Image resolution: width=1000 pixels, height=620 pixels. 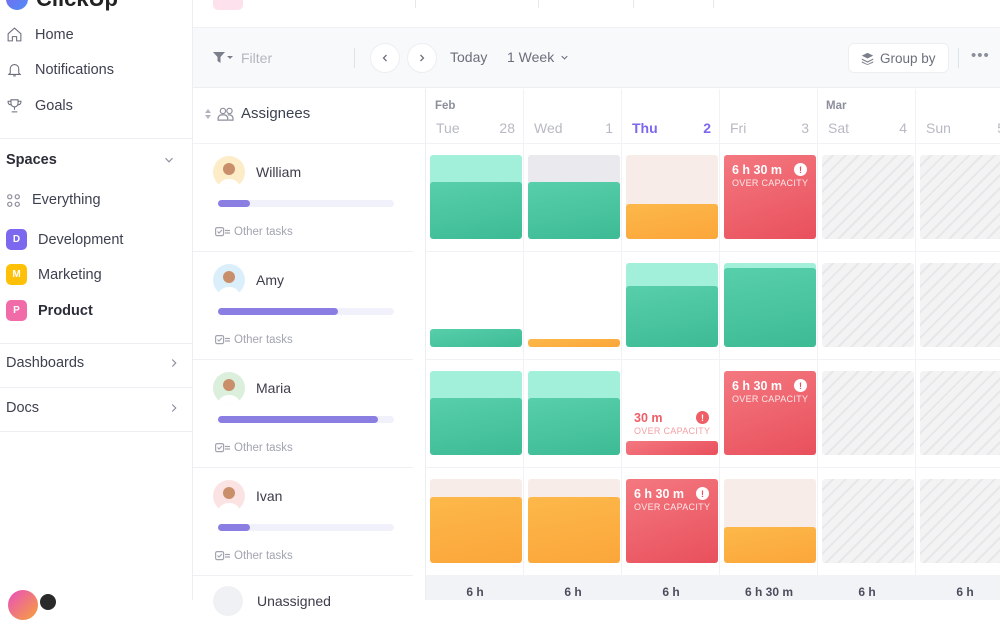 I want to click on assignees-header: Assignees, so click(x=257, y=113).